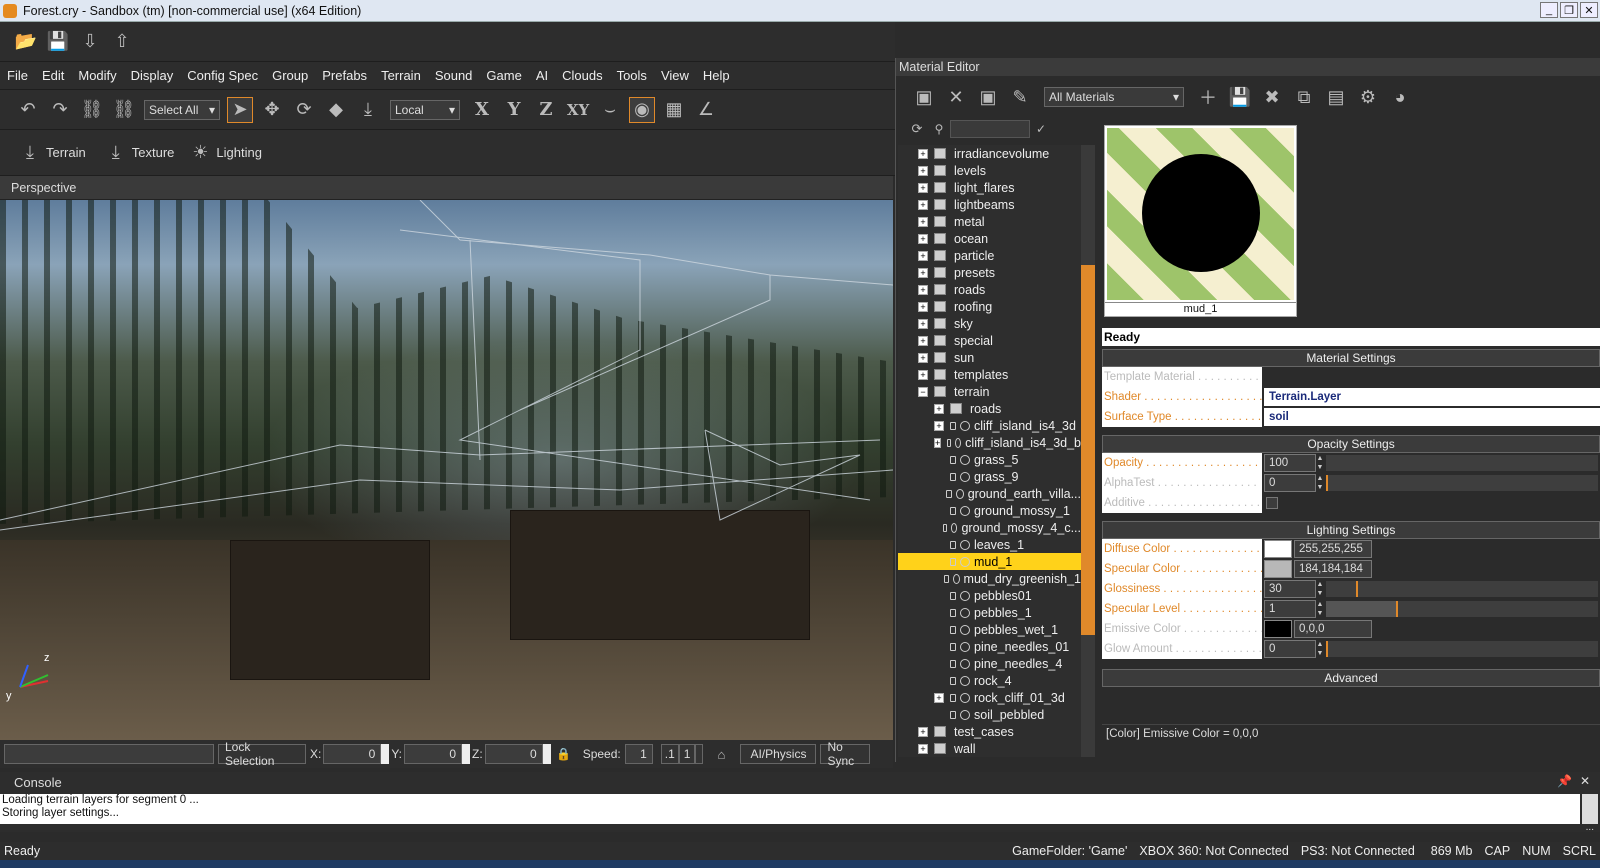 The width and height of the screenshot is (1600, 868). I want to click on tree-item: + sky, so click(989, 323).